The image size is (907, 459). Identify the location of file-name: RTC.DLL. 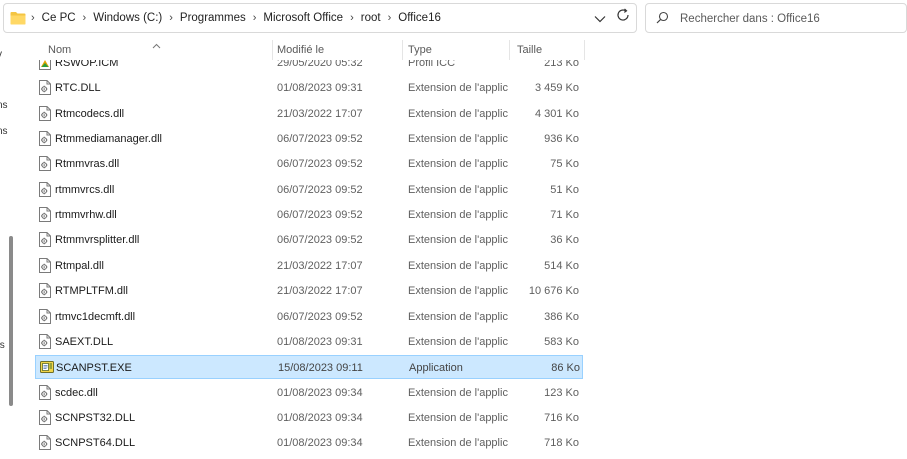
(78, 88).